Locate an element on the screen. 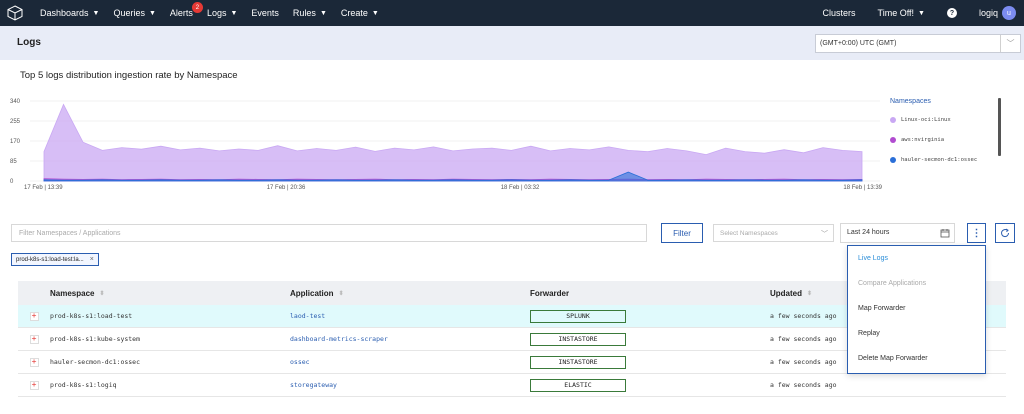  calendar-icon is located at coordinates (945, 233).